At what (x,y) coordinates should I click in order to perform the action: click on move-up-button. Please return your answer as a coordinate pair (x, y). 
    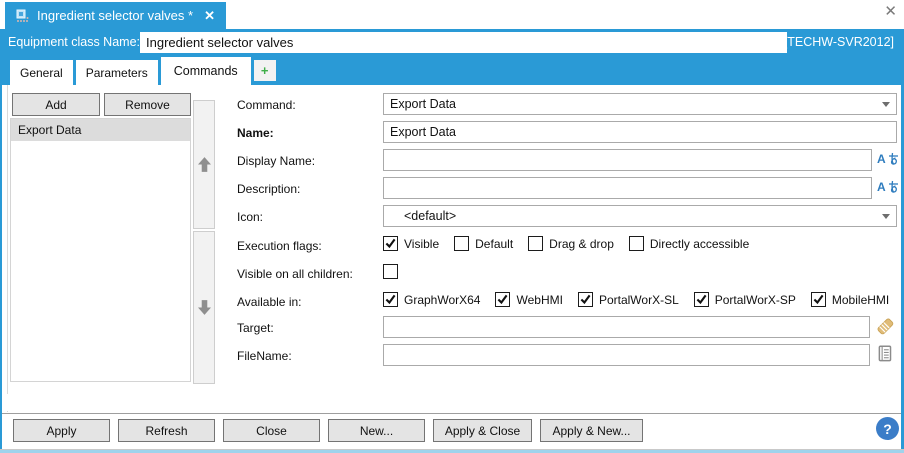
    Looking at the image, I should click on (204, 164).